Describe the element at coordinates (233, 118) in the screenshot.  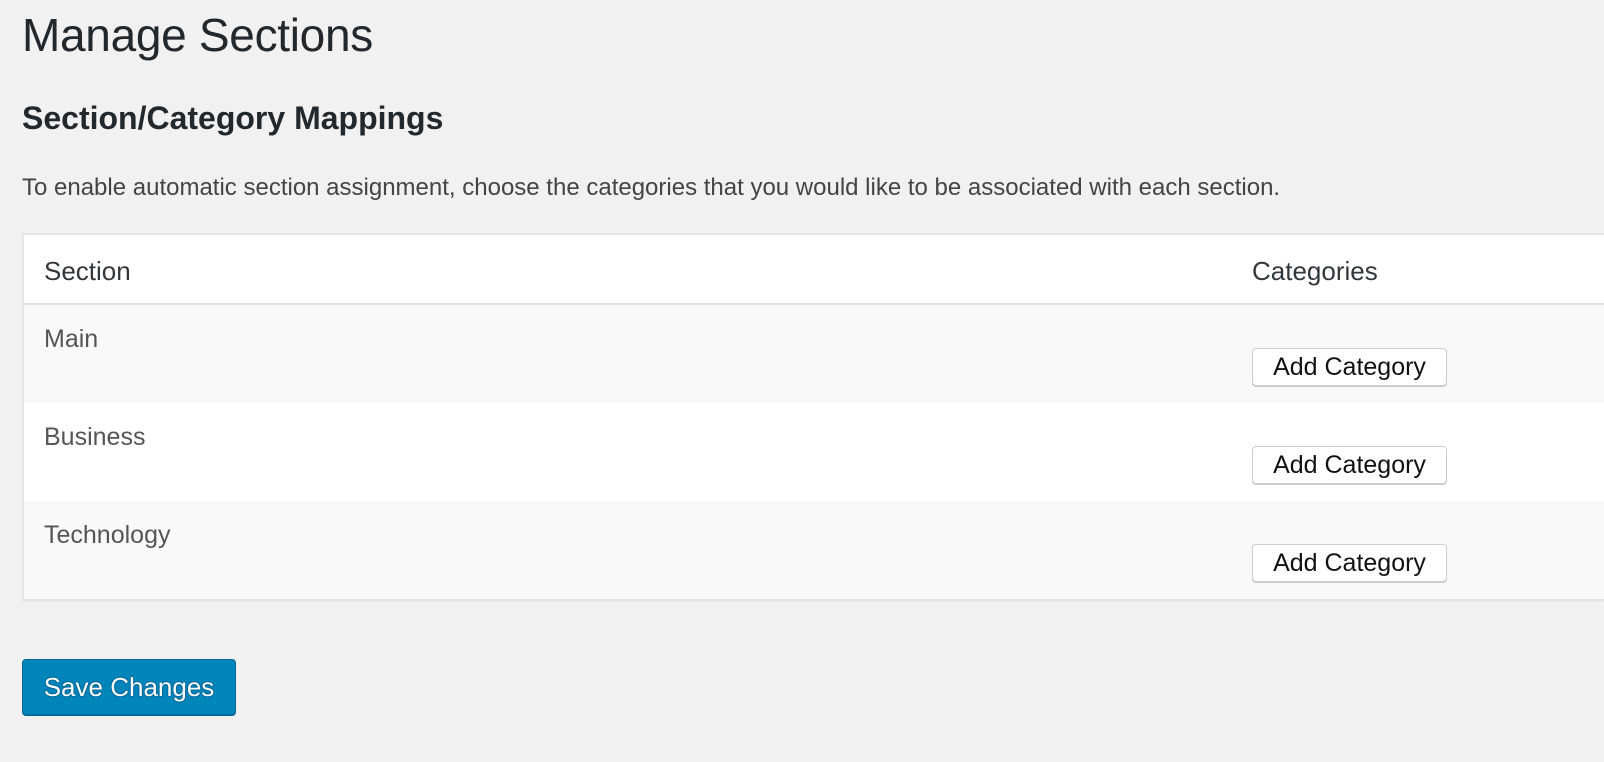
I see `mappings-heading: Section/Category Mappings` at that location.